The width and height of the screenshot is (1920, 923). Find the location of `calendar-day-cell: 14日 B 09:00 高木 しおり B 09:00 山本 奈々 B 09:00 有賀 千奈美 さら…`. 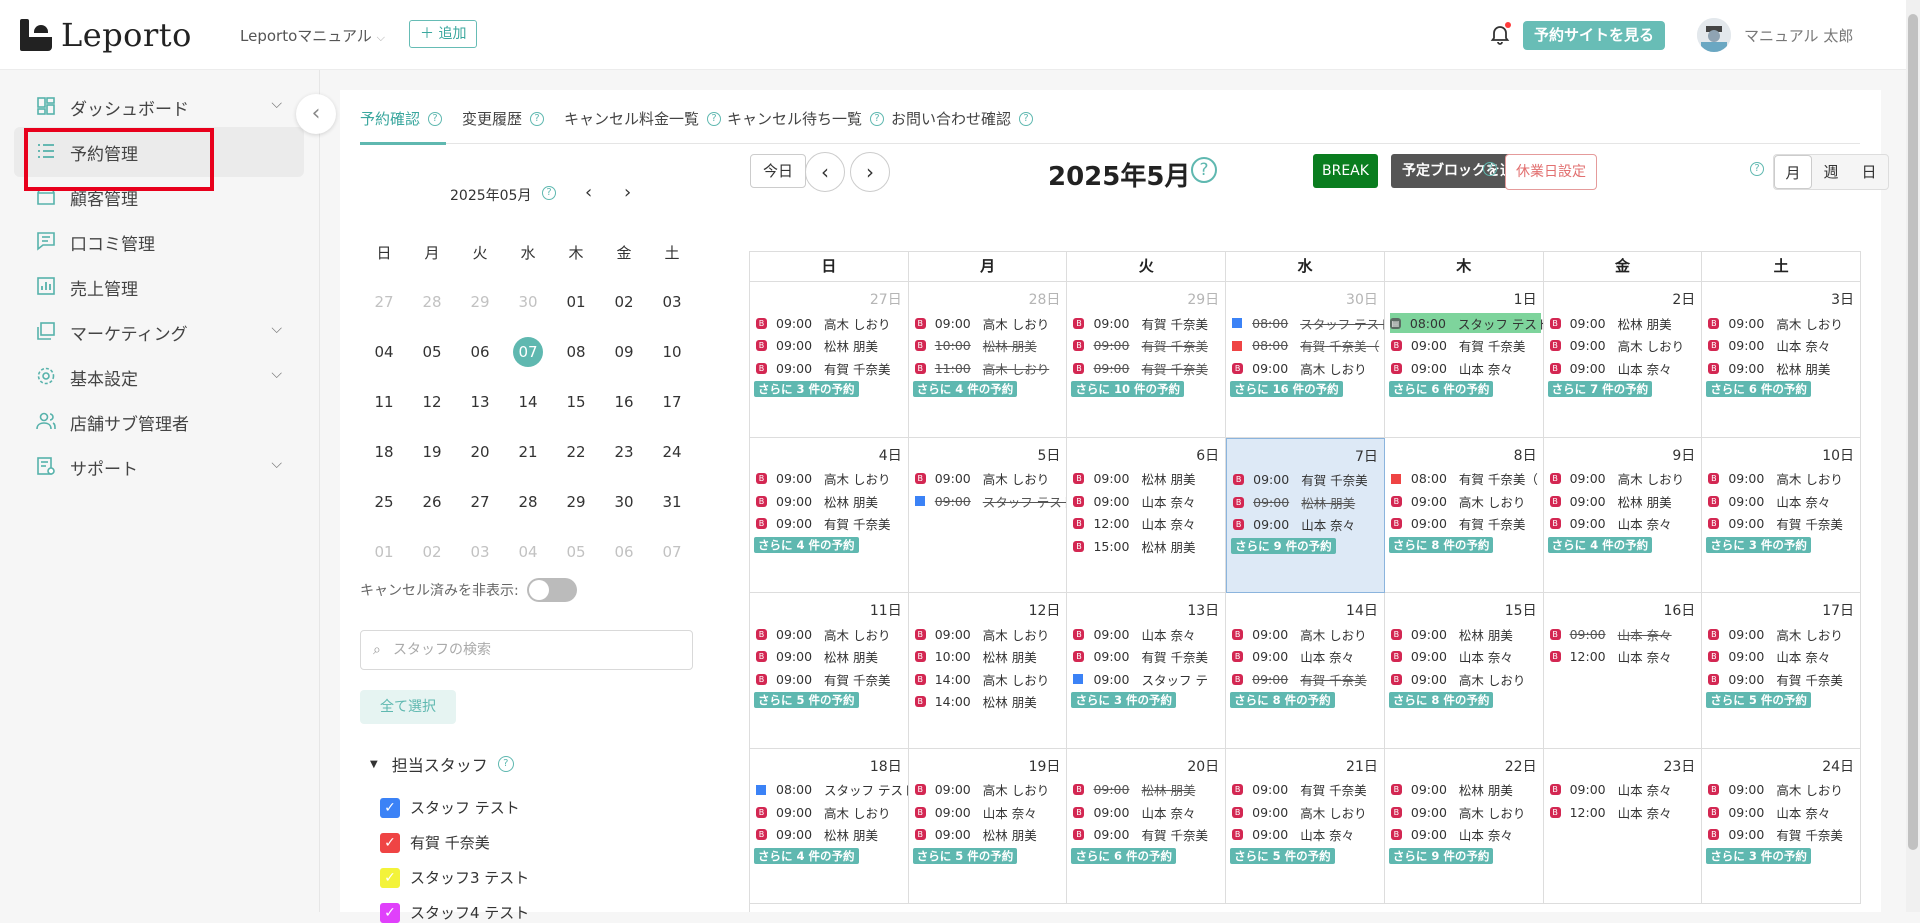

calendar-day-cell: 14日 B 09:00 高木 しおり B 09:00 山本 奈々 B 09:00 有賀 千奈美 さら… is located at coordinates (1305, 671).